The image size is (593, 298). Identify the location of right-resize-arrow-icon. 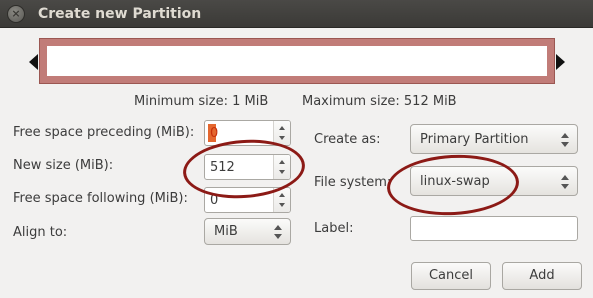
(560, 62).